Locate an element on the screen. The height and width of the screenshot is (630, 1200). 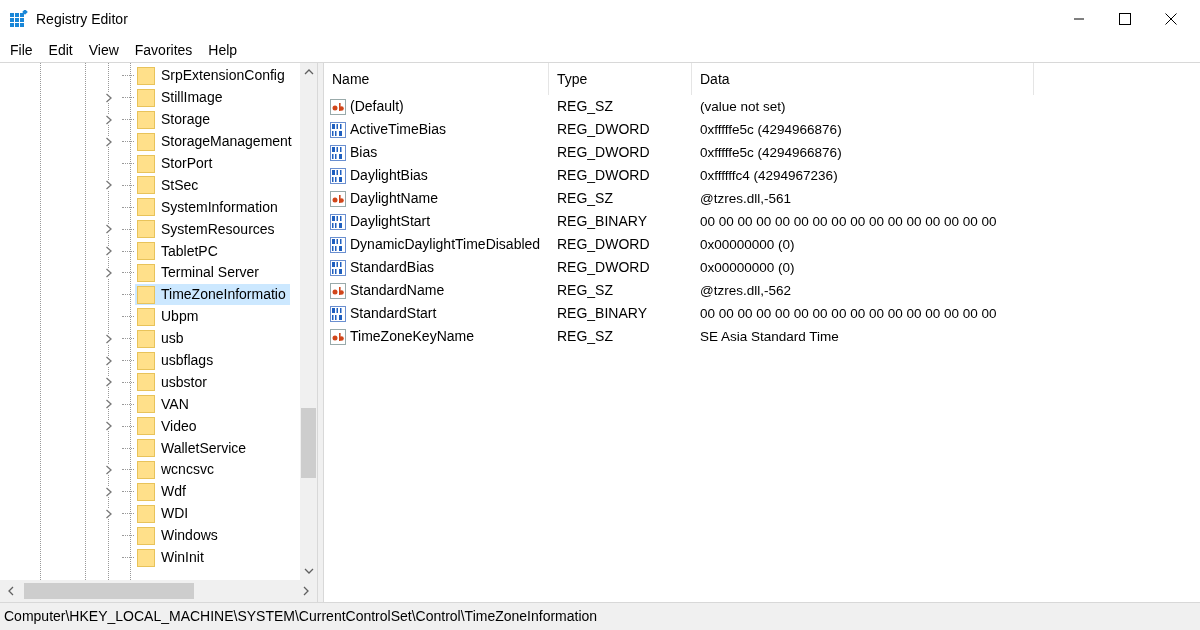
value-name: StandardStart is located at coordinates (393, 313).